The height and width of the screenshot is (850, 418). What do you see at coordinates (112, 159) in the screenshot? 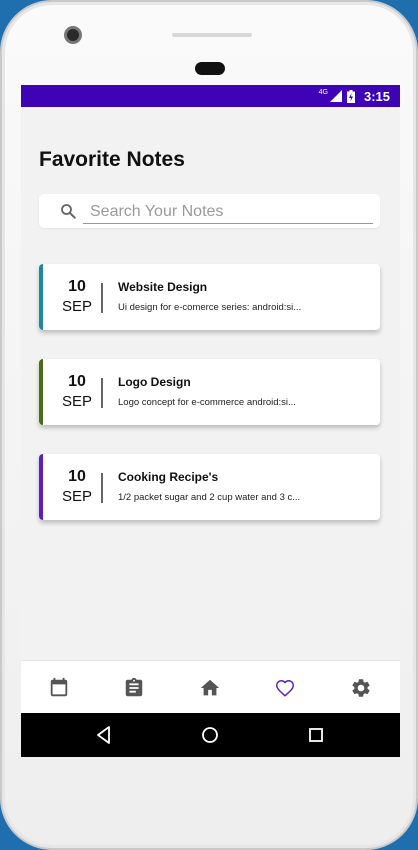
I see `page-title: Favorite Notes` at bounding box center [112, 159].